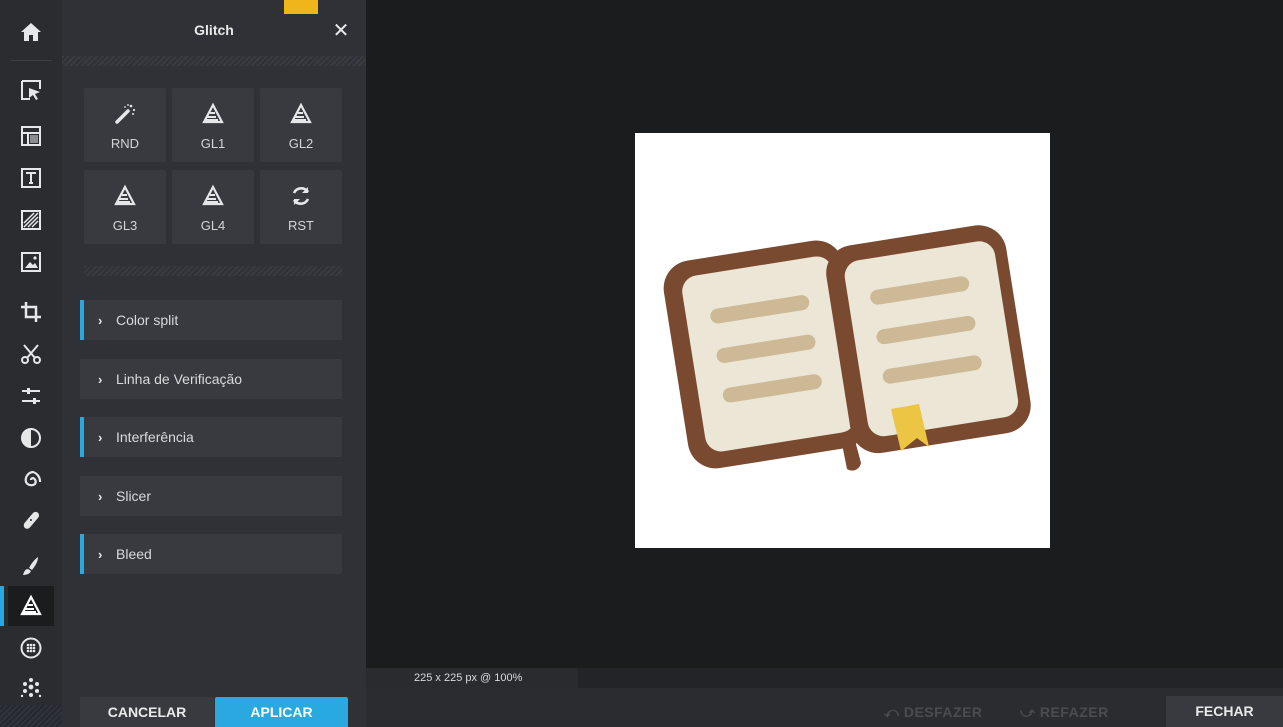 Image resolution: width=1283 pixels, height=727 pixels. I want to click on panel-header: Glitch ✕, so click(214, 28).